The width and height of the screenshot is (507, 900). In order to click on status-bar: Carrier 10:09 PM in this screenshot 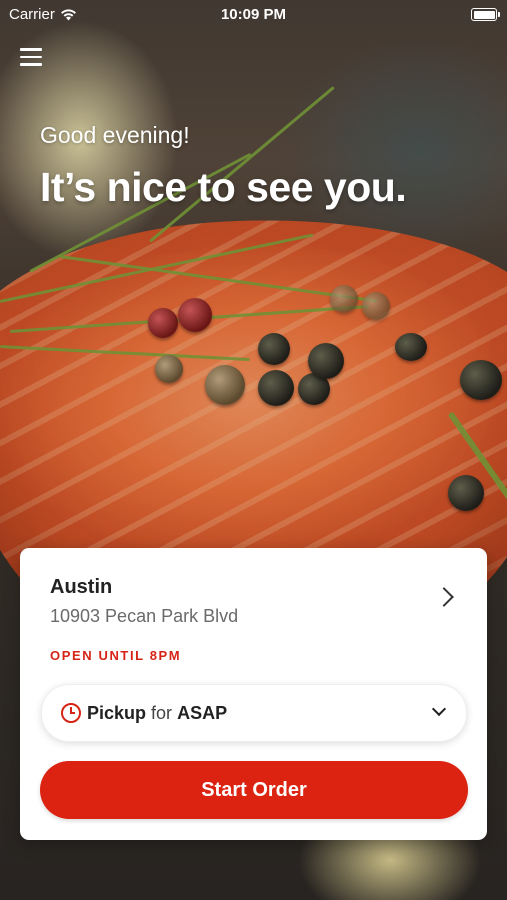, I will do `click(253, 15)`.